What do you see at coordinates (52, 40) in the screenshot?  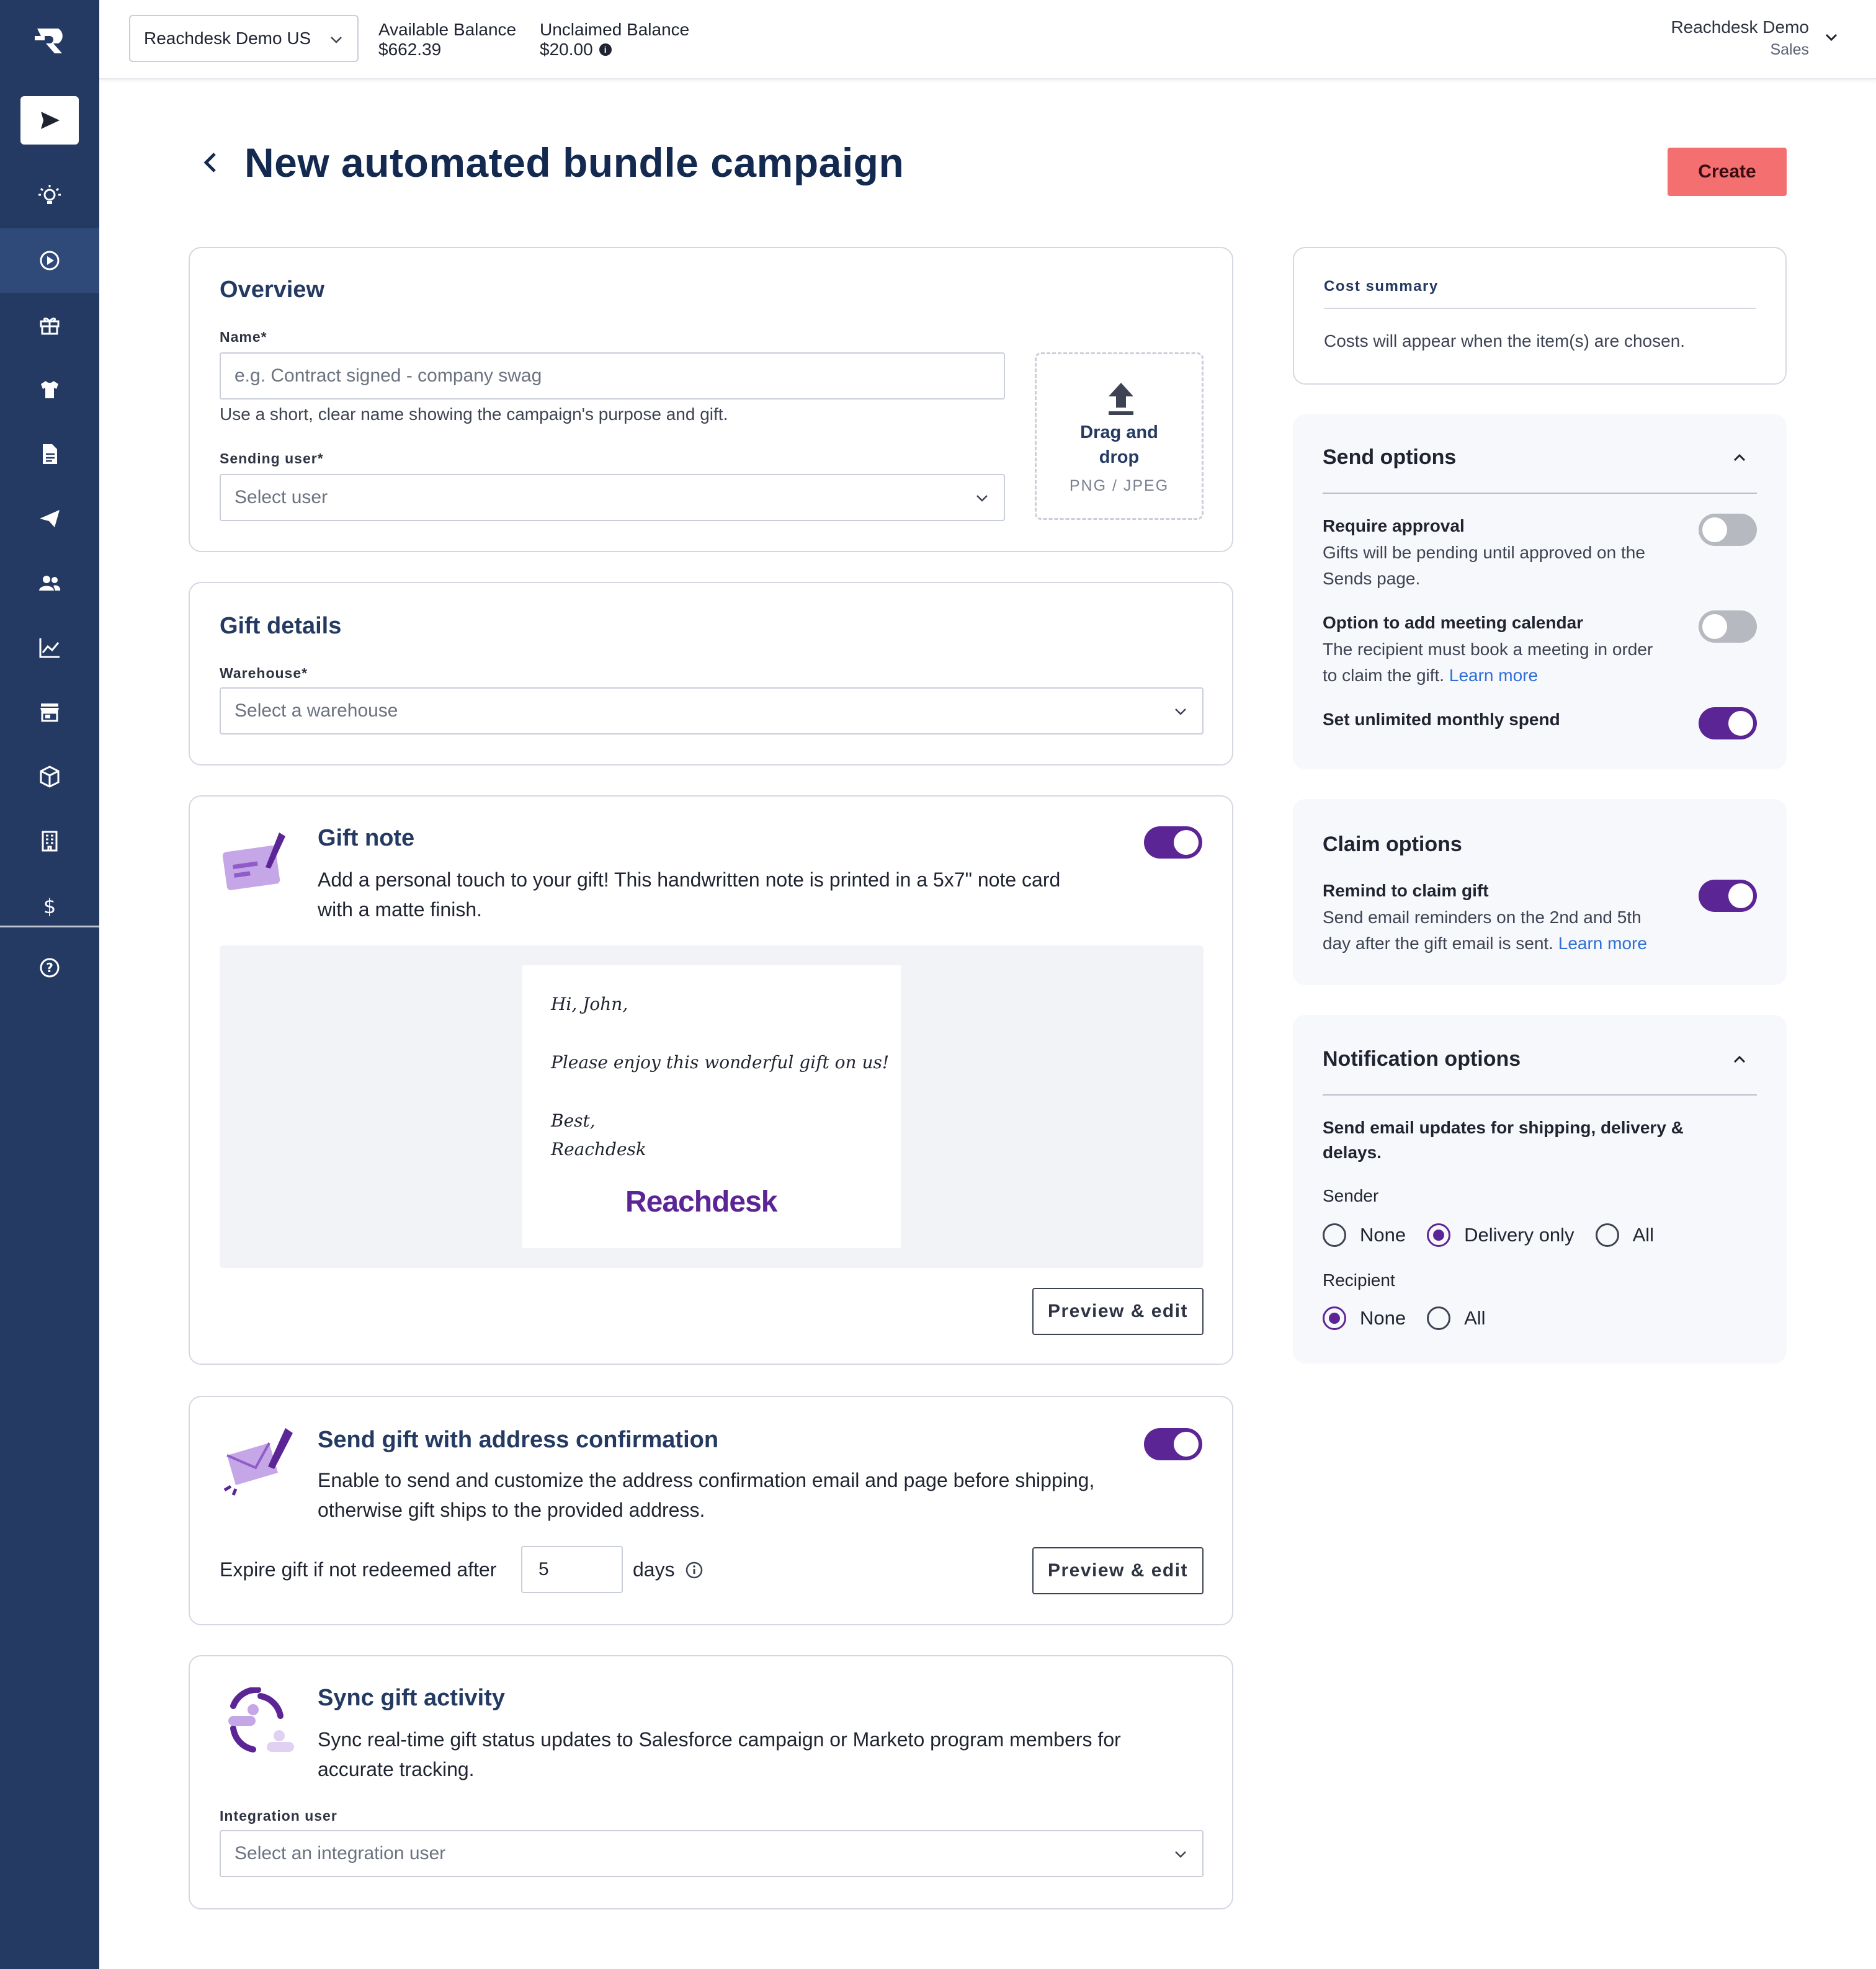 I see `reachdesk-logo-icon` at bounding box center [52, 40].